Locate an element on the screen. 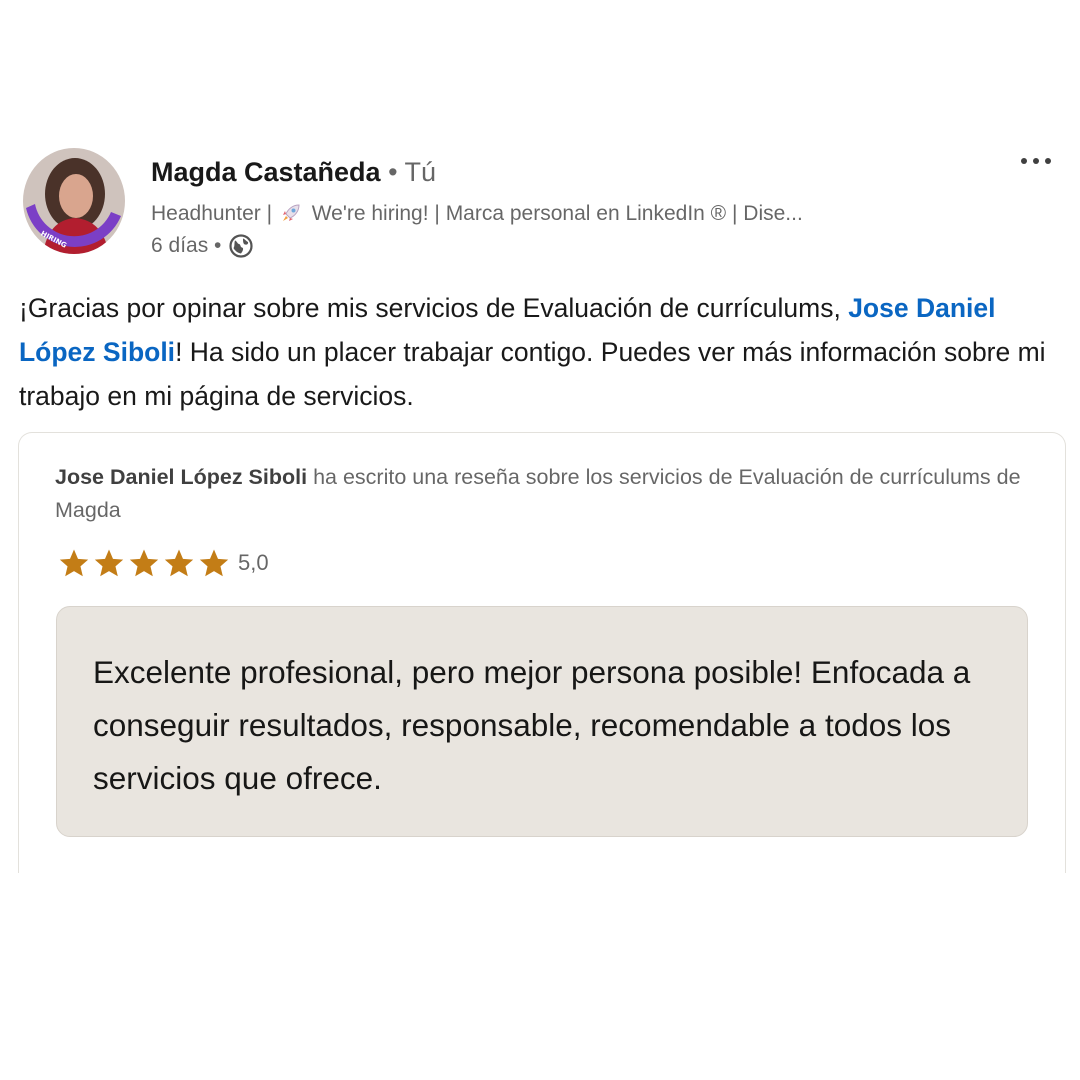  rocket-icon is located at coordinates (291, 217).